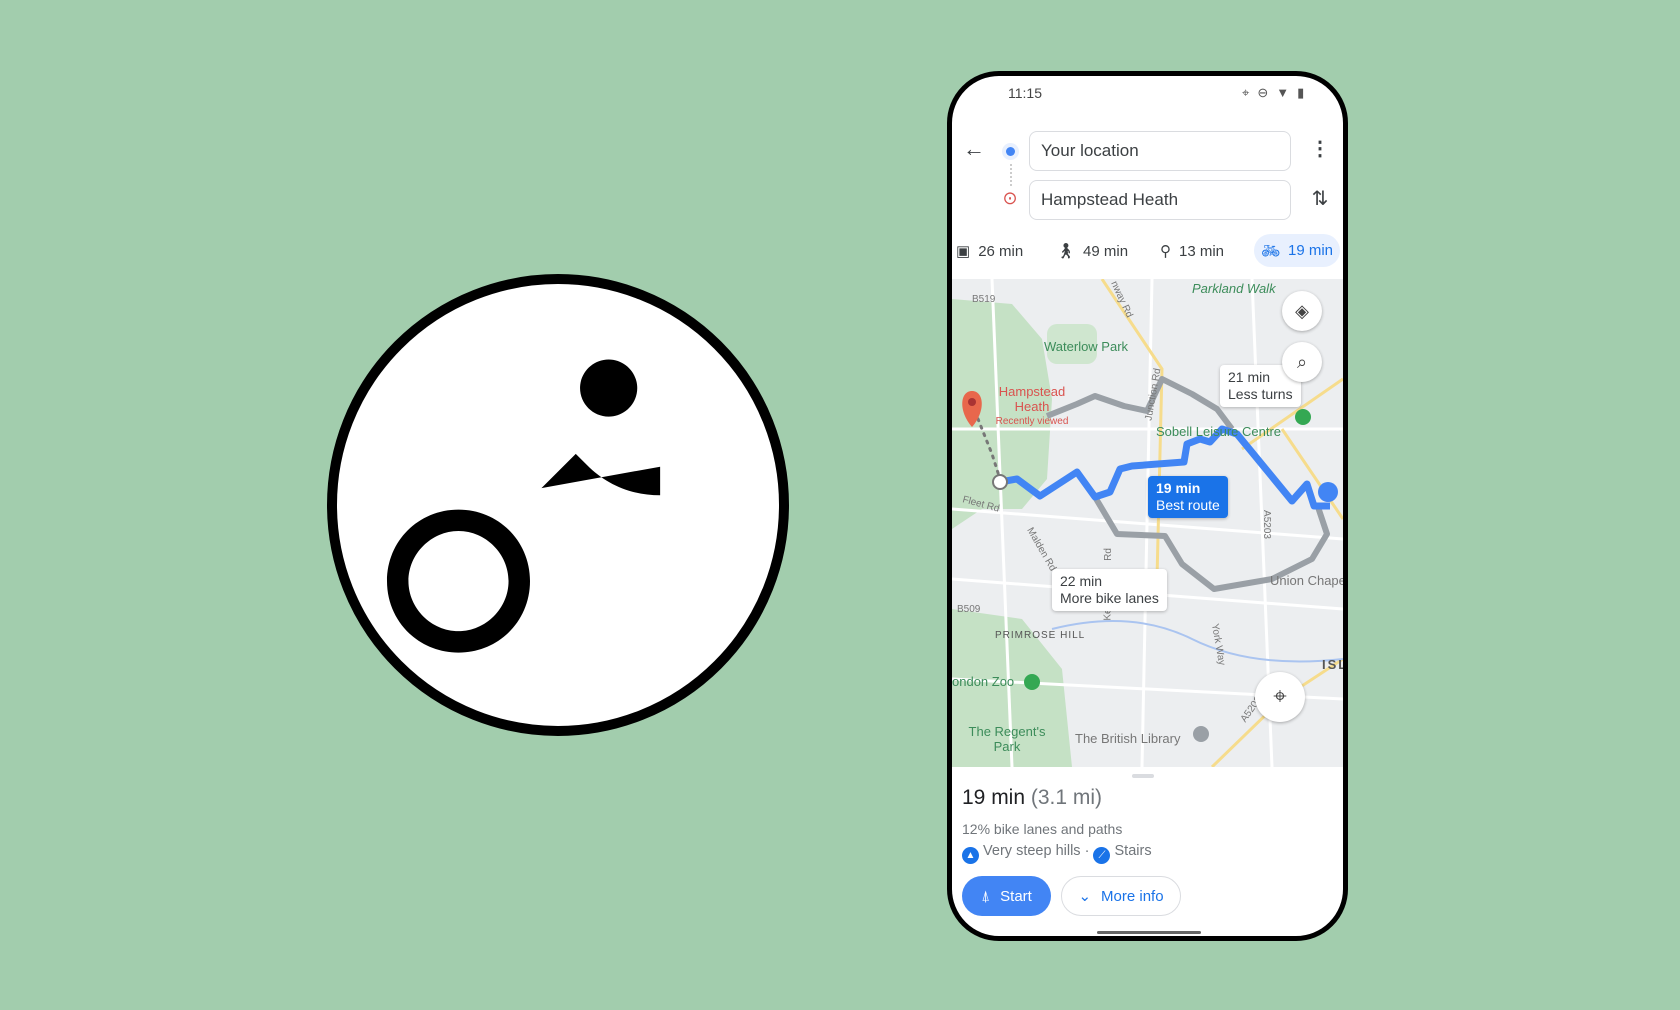 The width and height of the screenshot is (1680, 1010). Describe the element at coordinates (984, 299) in the screenshot. I see `map-label: B519` at that location.